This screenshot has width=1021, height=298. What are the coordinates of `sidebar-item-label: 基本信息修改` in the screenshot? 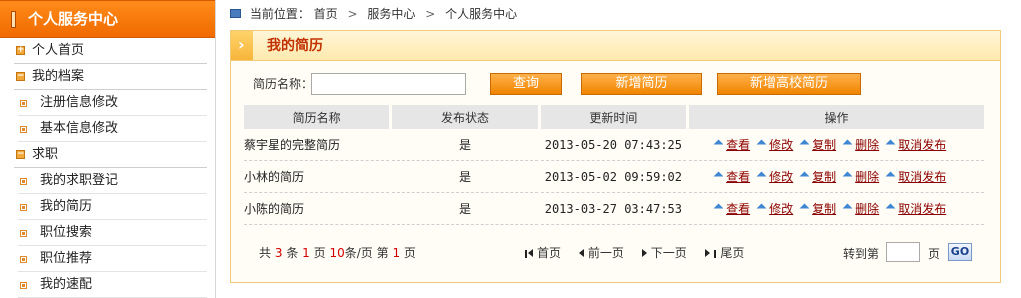 It's located at (79, 128).